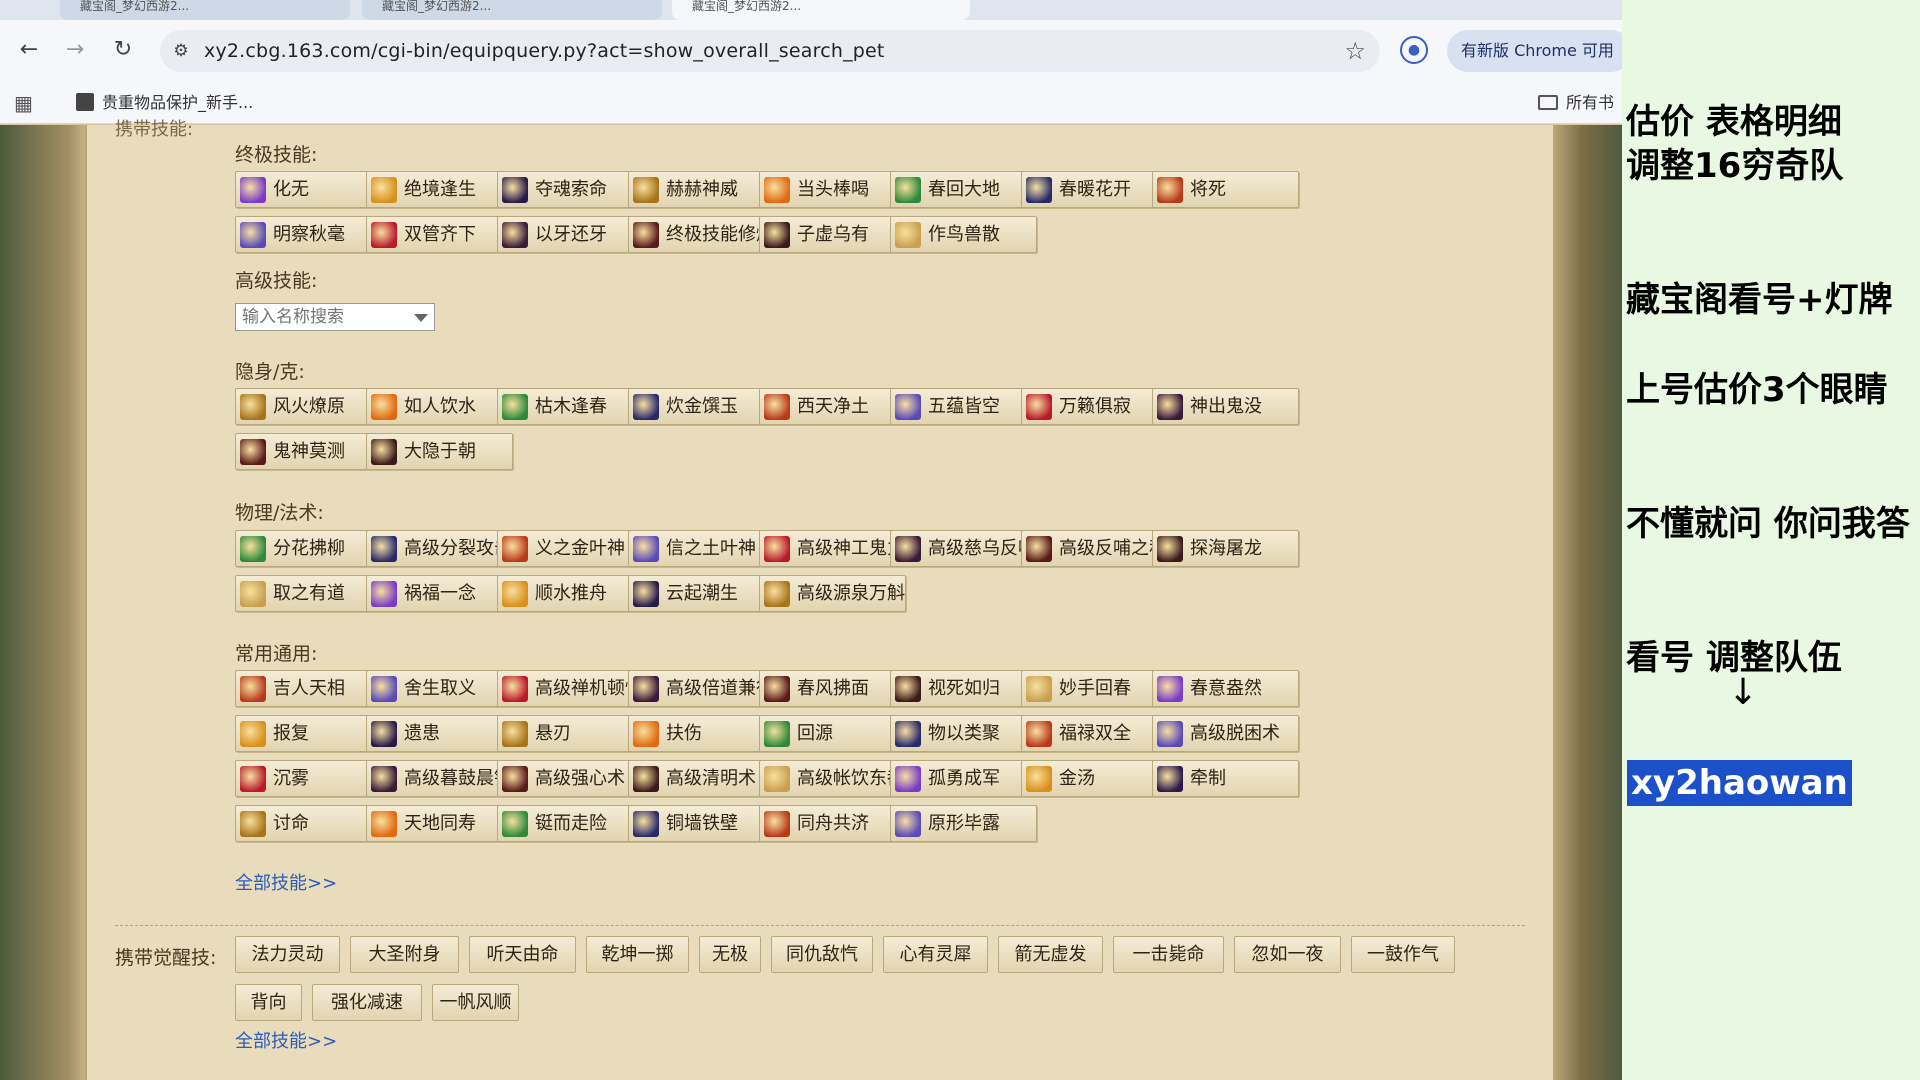 The image size is (1920, 1080). Describe the element at coordinates (1403, 954) in the screenshot. I see `awaken-skill-button: 一鼓作气` at that location.